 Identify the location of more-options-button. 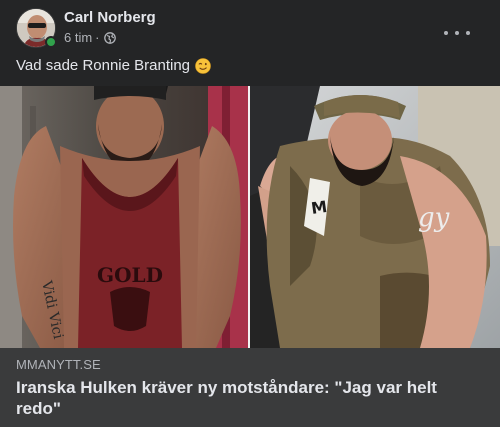
(457, 33).